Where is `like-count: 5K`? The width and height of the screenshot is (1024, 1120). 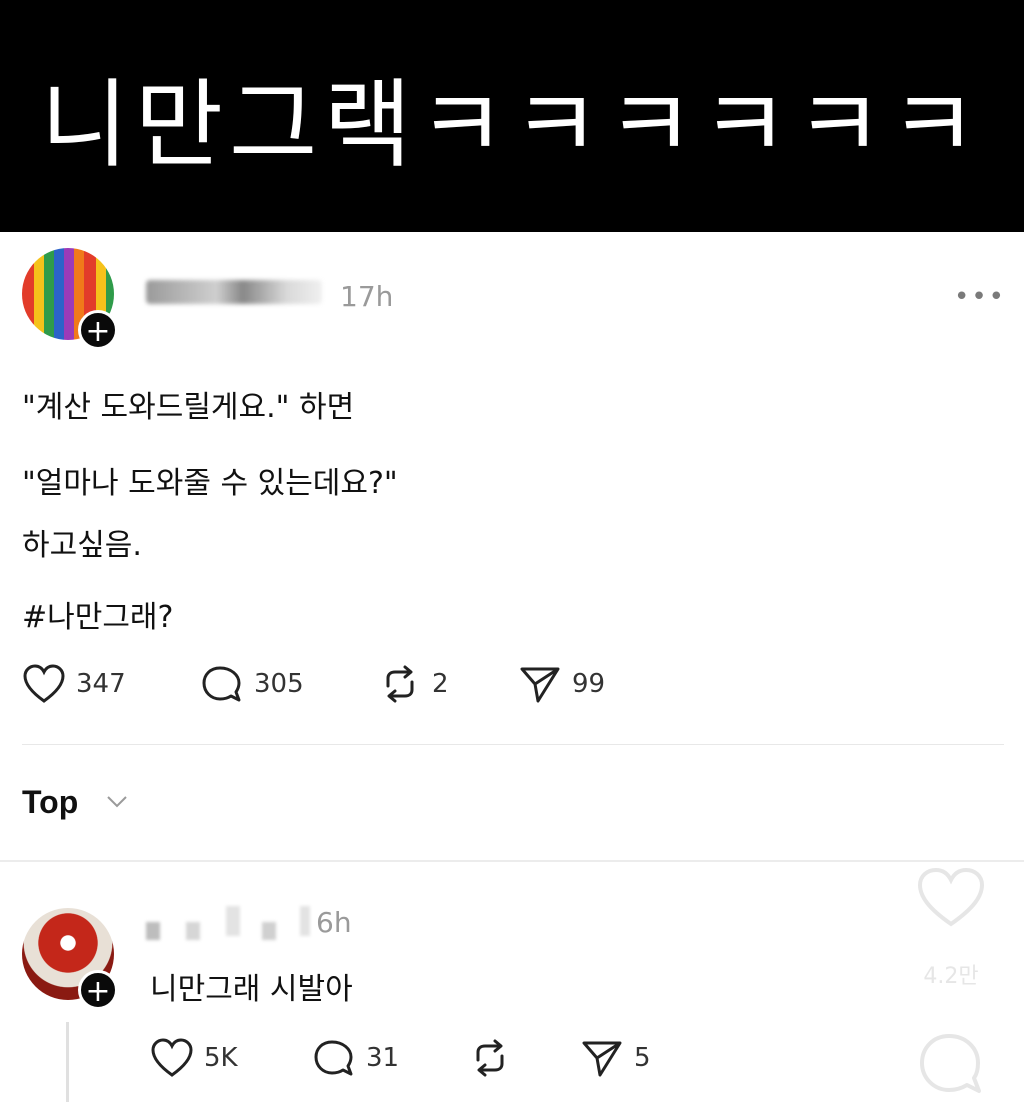
like-count: 5K is located at coordinates (221, 1058).